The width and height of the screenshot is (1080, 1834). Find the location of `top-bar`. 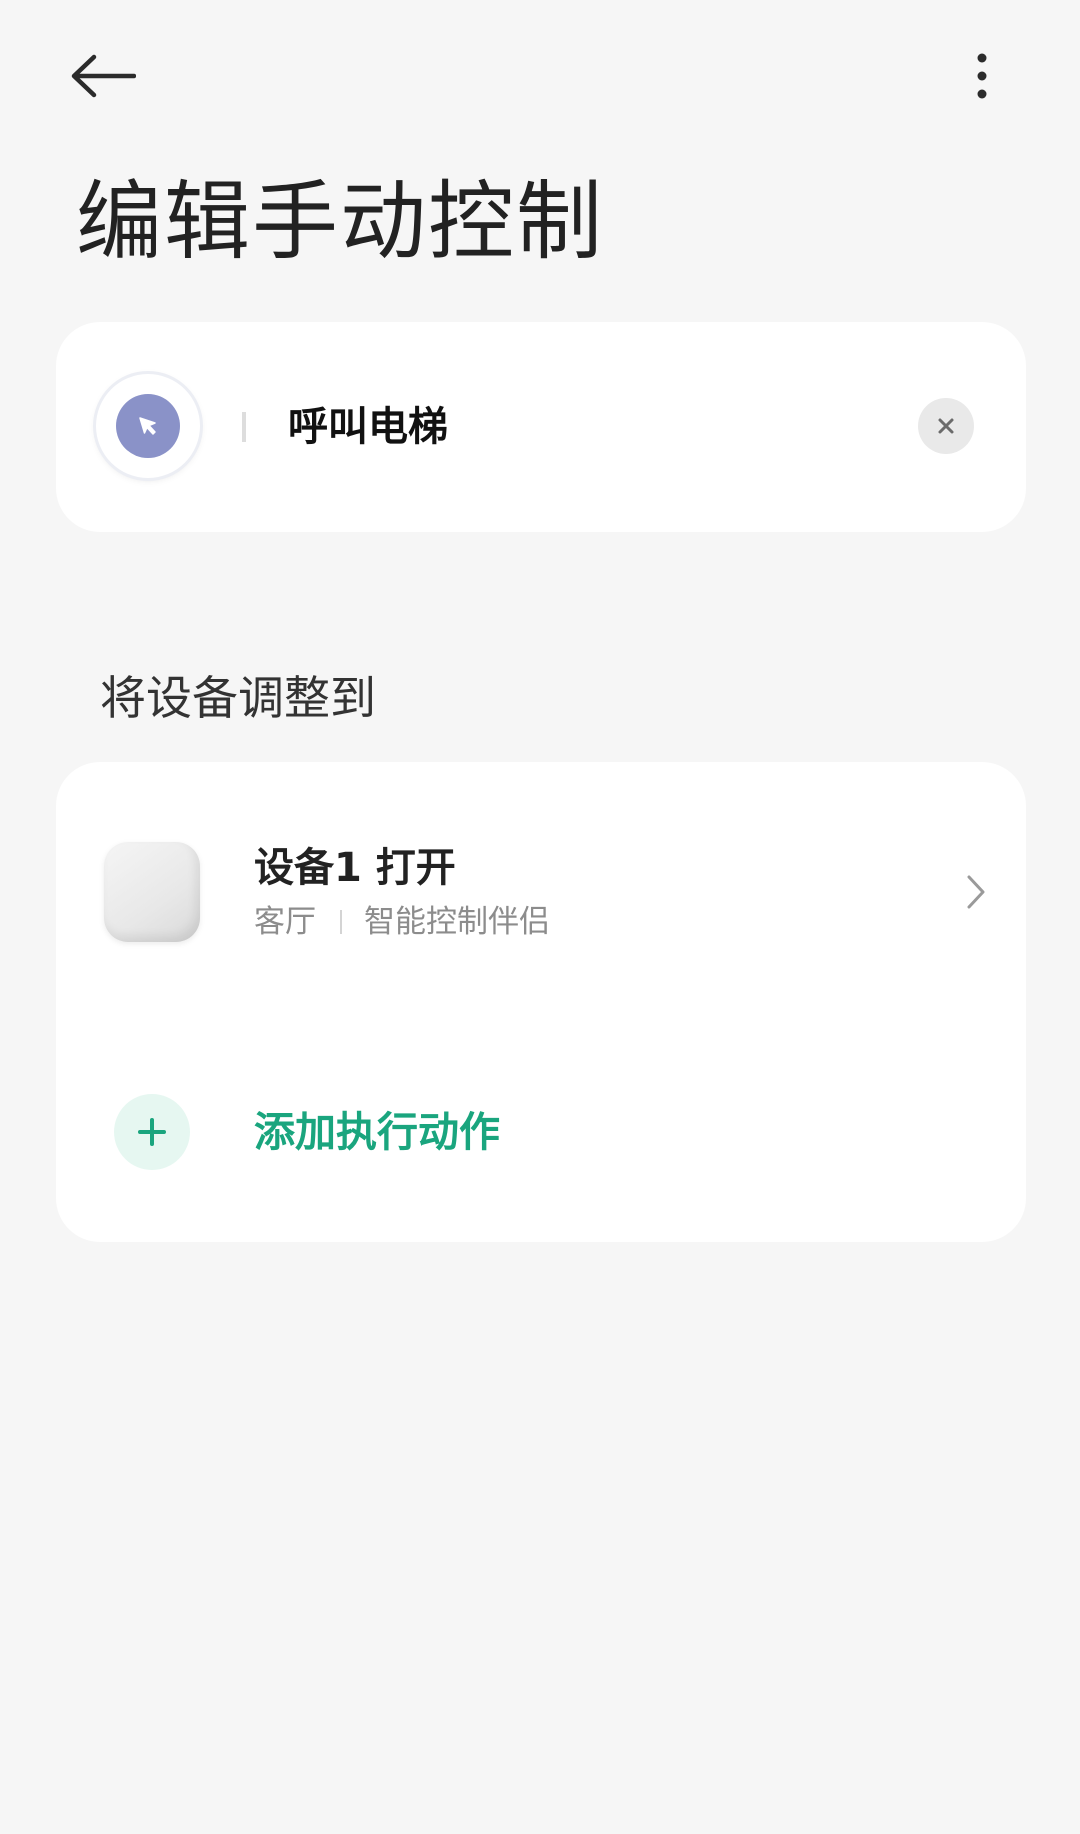

top-bar is located at coordinates (540, 75).